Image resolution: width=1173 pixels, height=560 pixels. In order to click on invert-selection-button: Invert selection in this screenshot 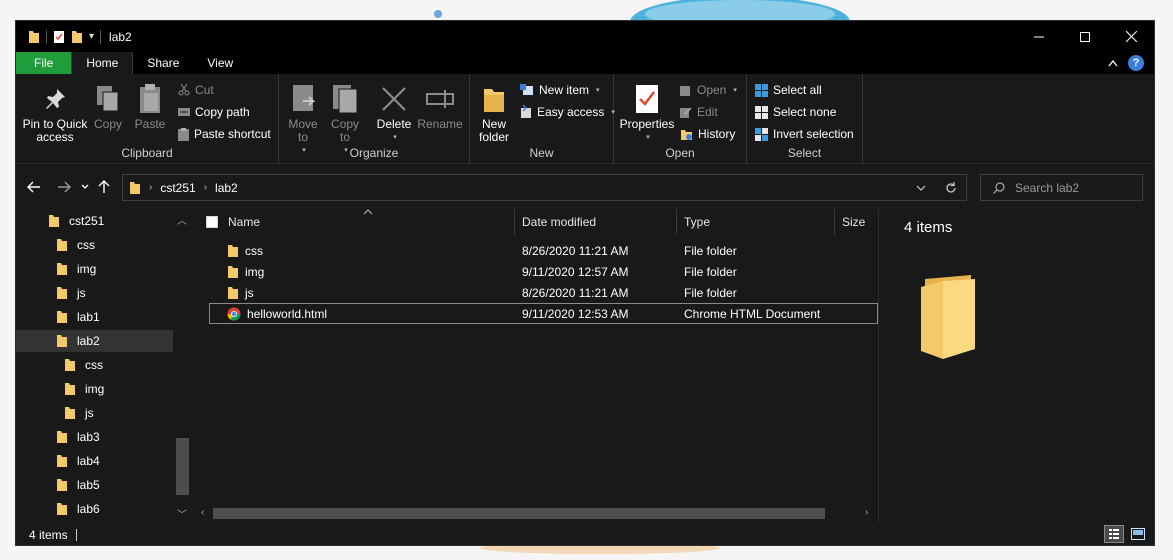, I will do `click(804, 134)`.